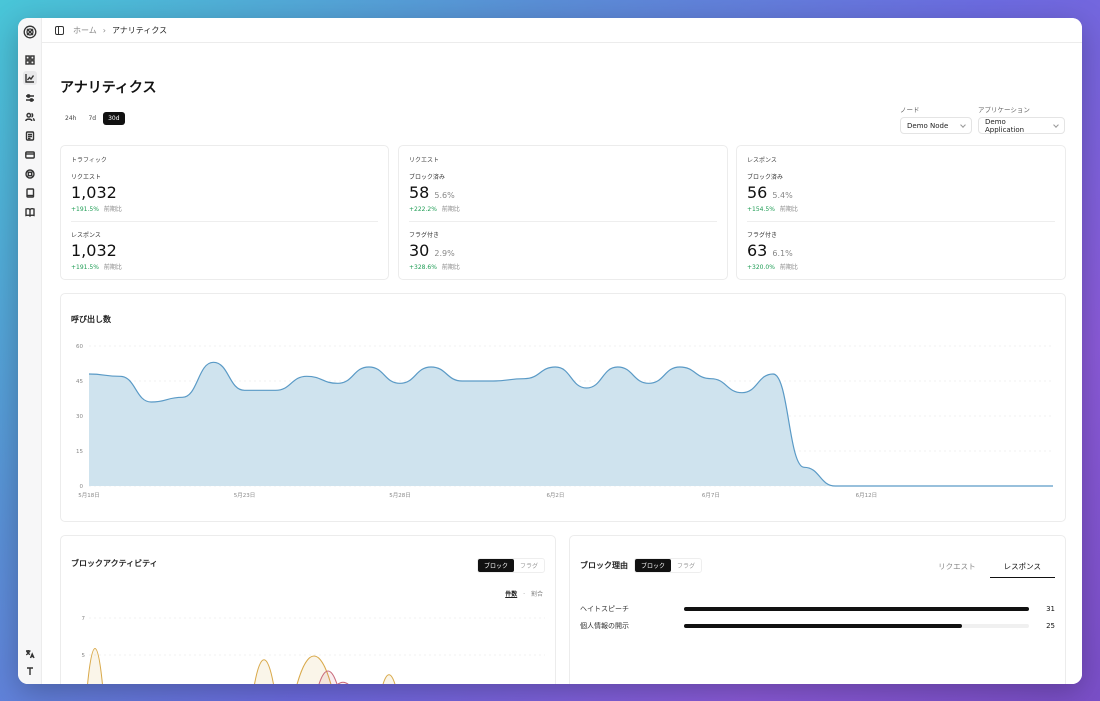 This screenshot has width=1100, height=701. What do you see at coordinates (30, 212) in the screenshot?
I see `docs-icon` at bounding box center [30, 212].